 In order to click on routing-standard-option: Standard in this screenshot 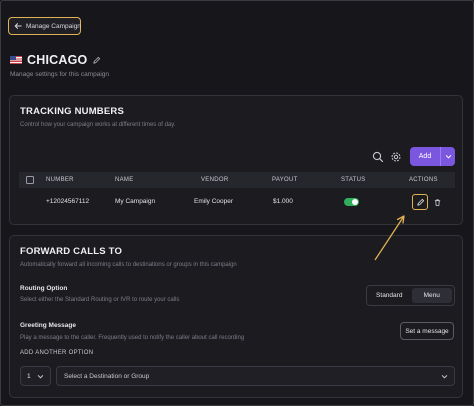, I will do `click(389, 295)`.